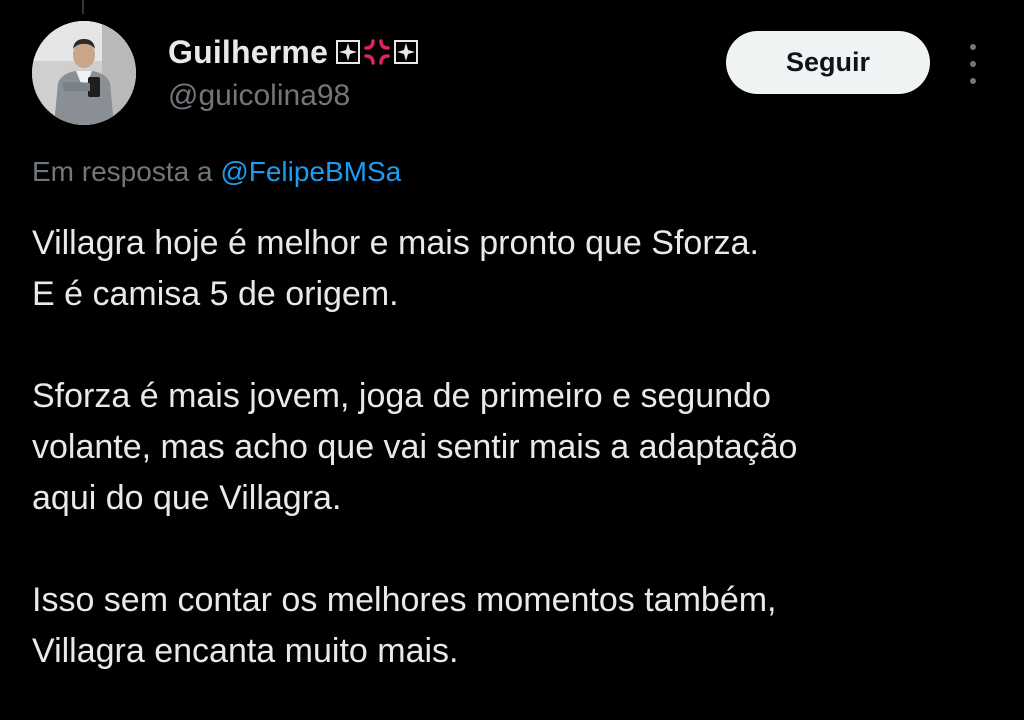  What do you see at coordinates (215, 294) in the screenshot?
I see `tweet-line: E é camisa 5 de origem.` at bounding box center [215, 294].